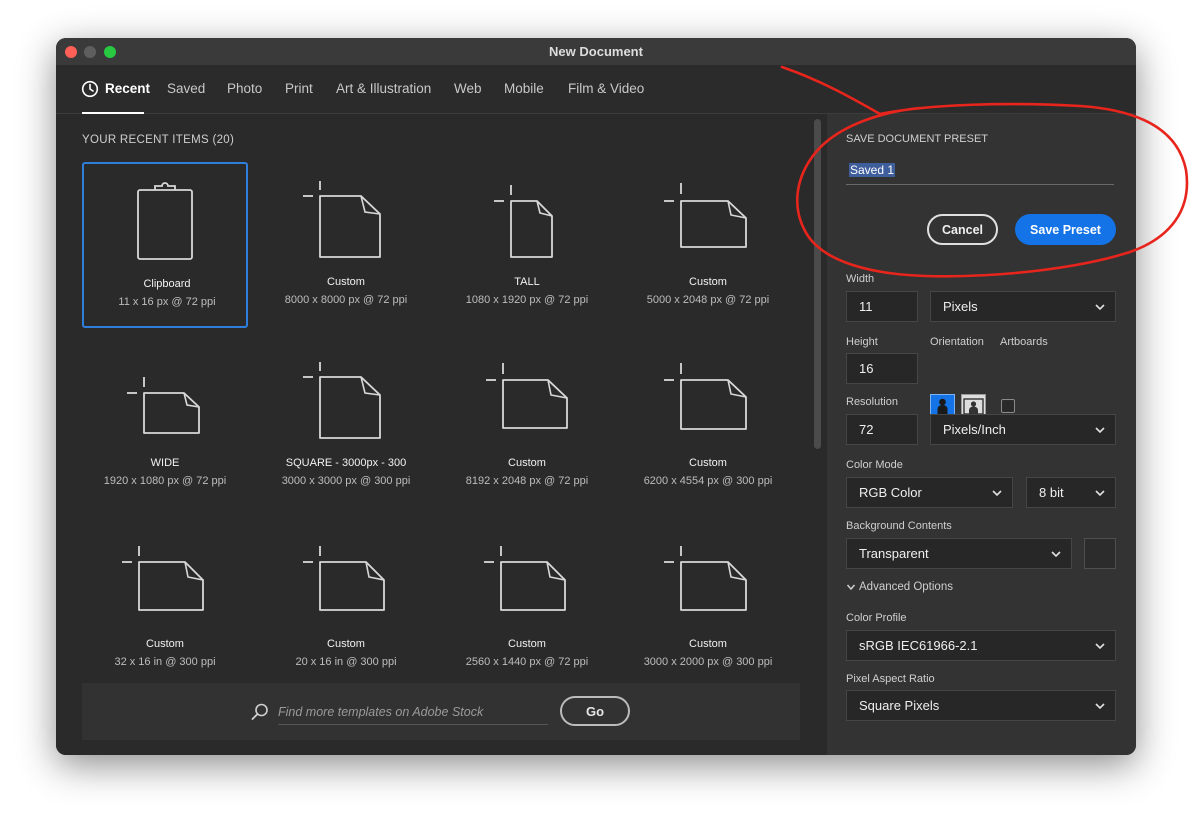 Image resolution: width=1192 pixels, height=830 pixels. I want to click on tab-film-video: Film & Video, so click(606, 88).